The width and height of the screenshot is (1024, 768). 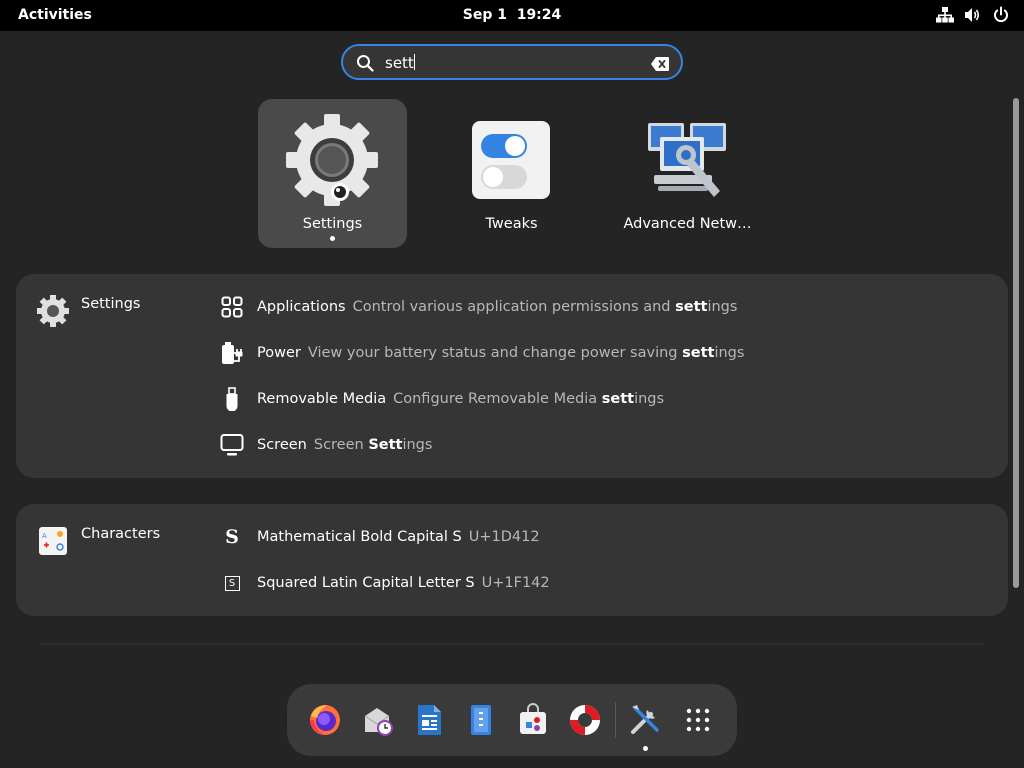 I want to click on result-screen: Screen Screen Settings, so click(x=326, y=445).